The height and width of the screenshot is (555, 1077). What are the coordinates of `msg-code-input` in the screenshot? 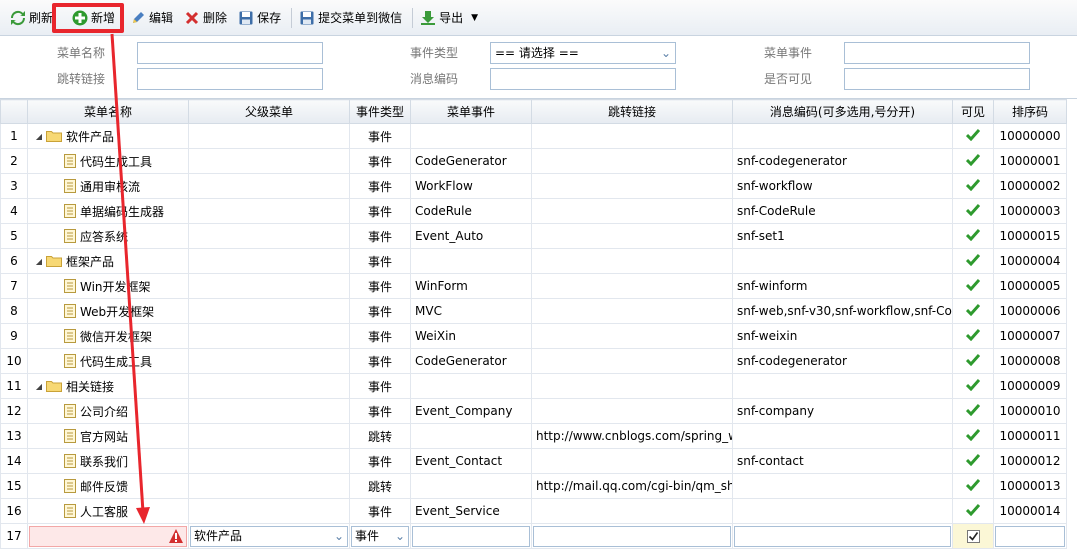 It's located at (583, 79).